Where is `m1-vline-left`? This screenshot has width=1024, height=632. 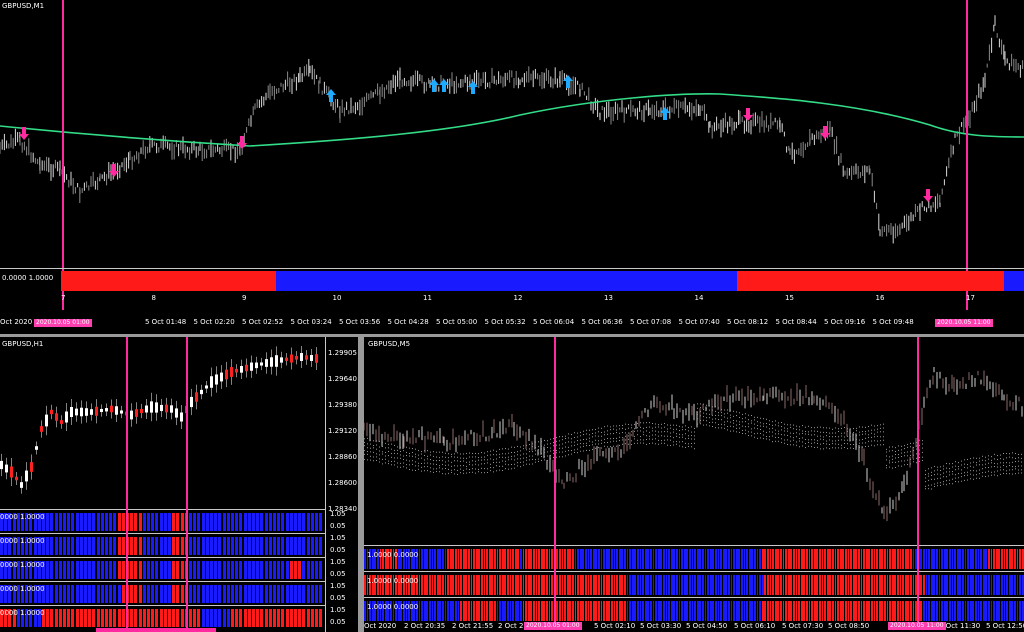
m1-vline-left is located at coordinates (63, 155).